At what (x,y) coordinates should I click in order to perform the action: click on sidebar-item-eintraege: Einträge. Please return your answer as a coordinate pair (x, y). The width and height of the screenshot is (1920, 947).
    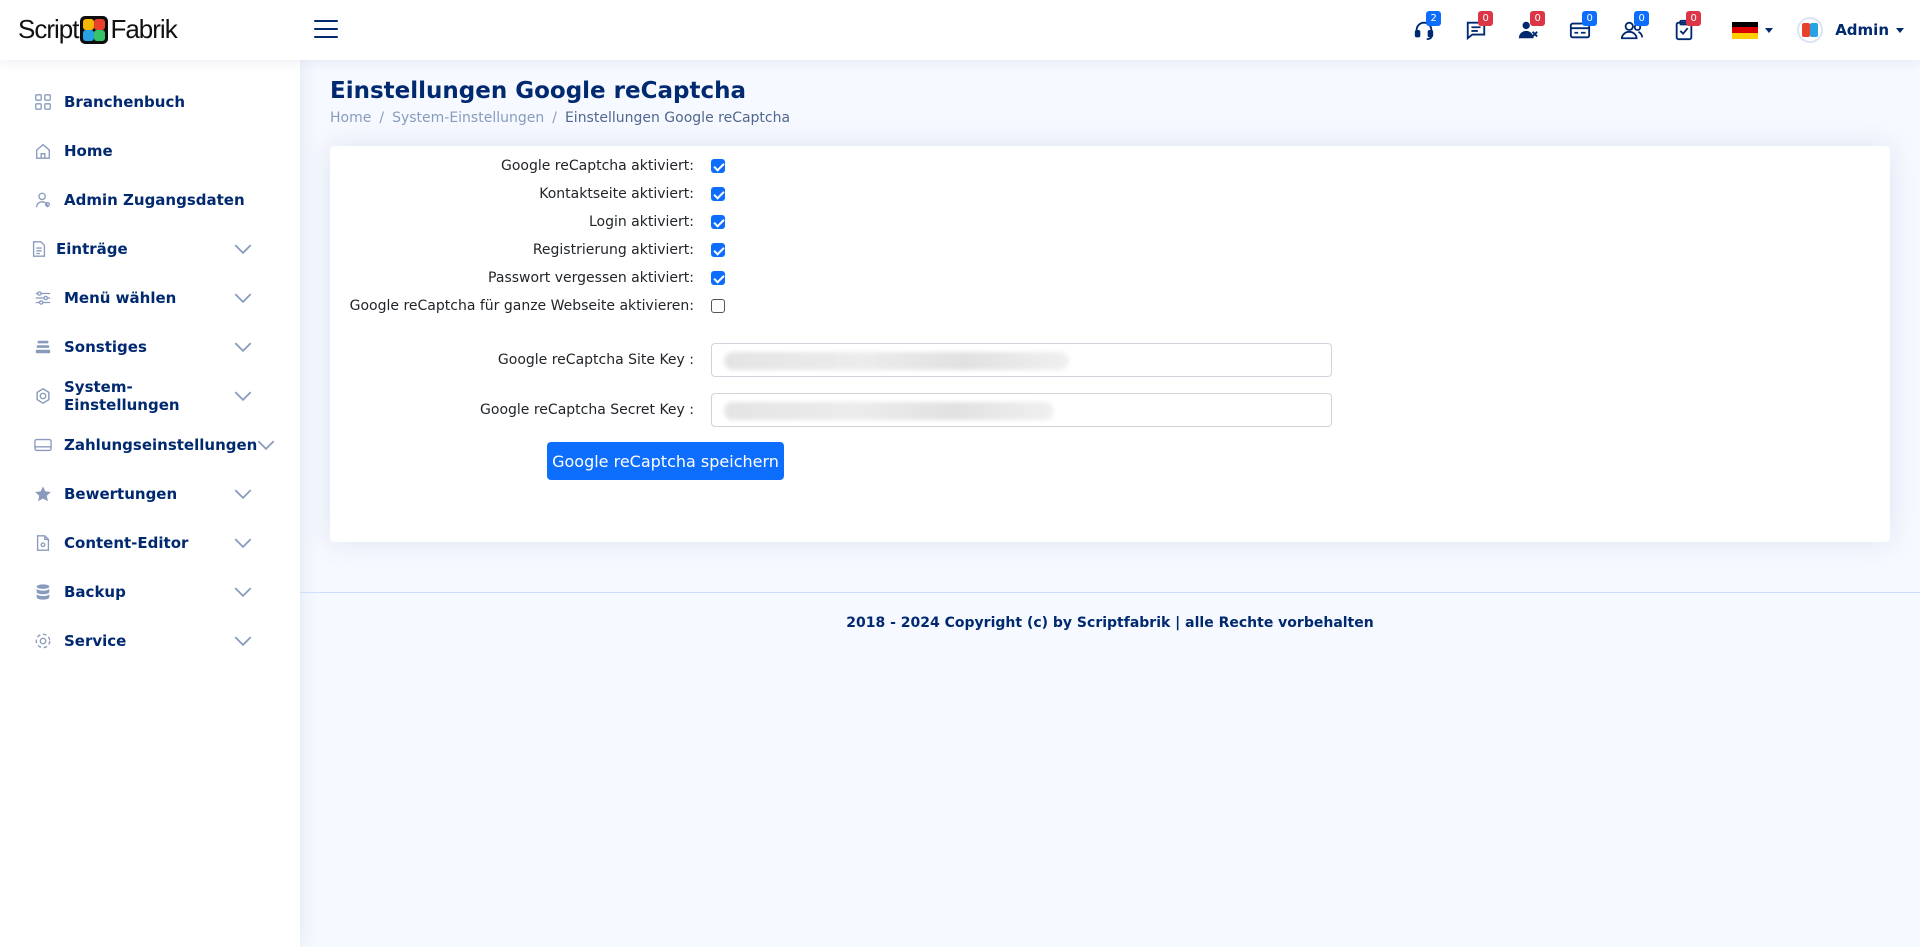
    Looking at the image, I should click on (150, 248).